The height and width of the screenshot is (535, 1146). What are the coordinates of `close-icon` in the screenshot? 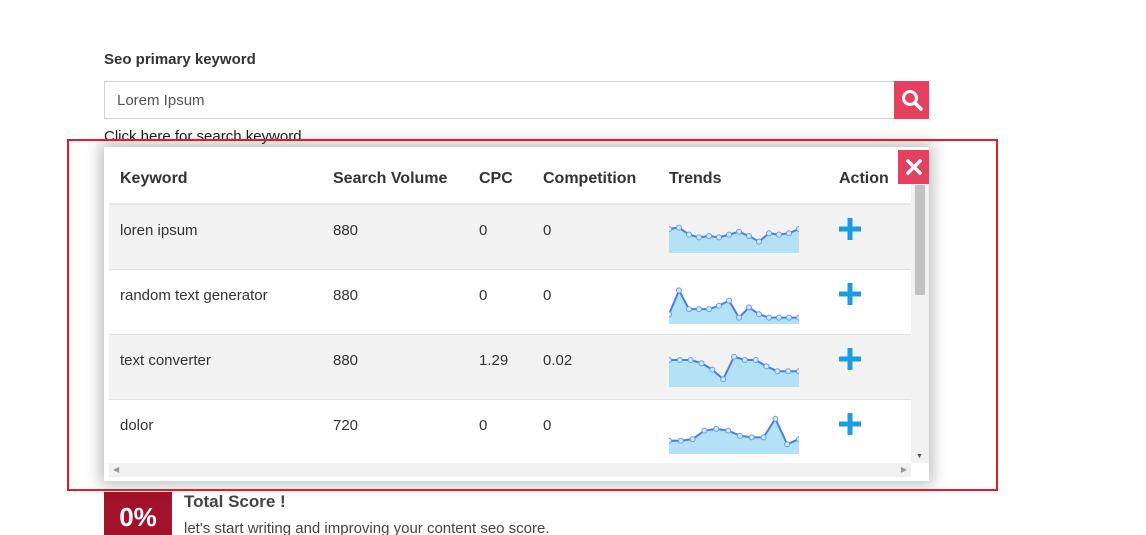 It's located at (913, 167).